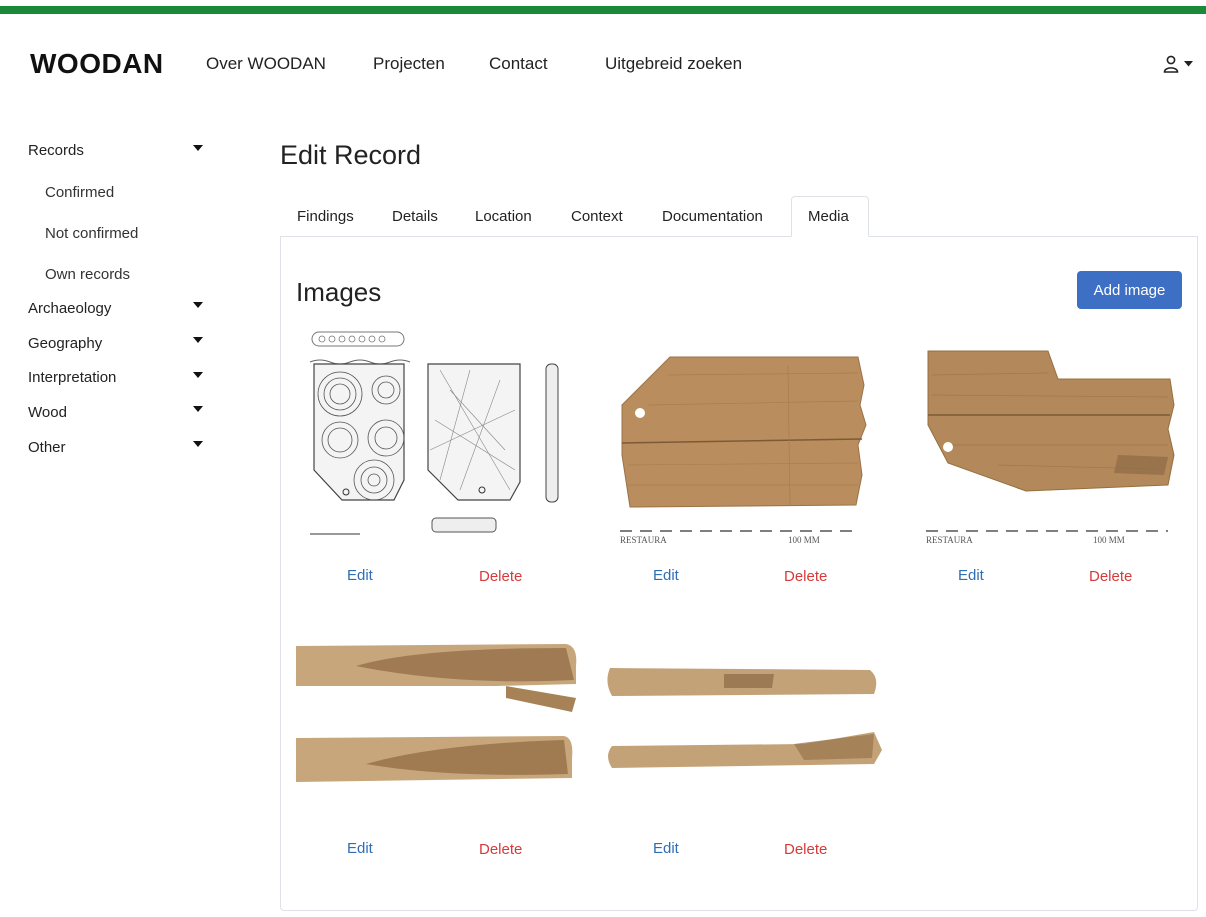 The width and height of the screenshot is (1206, 917). Describe the element at coordinates (409, 64) in the screenshot. I see `nav-projecten: Projecten` at that location.